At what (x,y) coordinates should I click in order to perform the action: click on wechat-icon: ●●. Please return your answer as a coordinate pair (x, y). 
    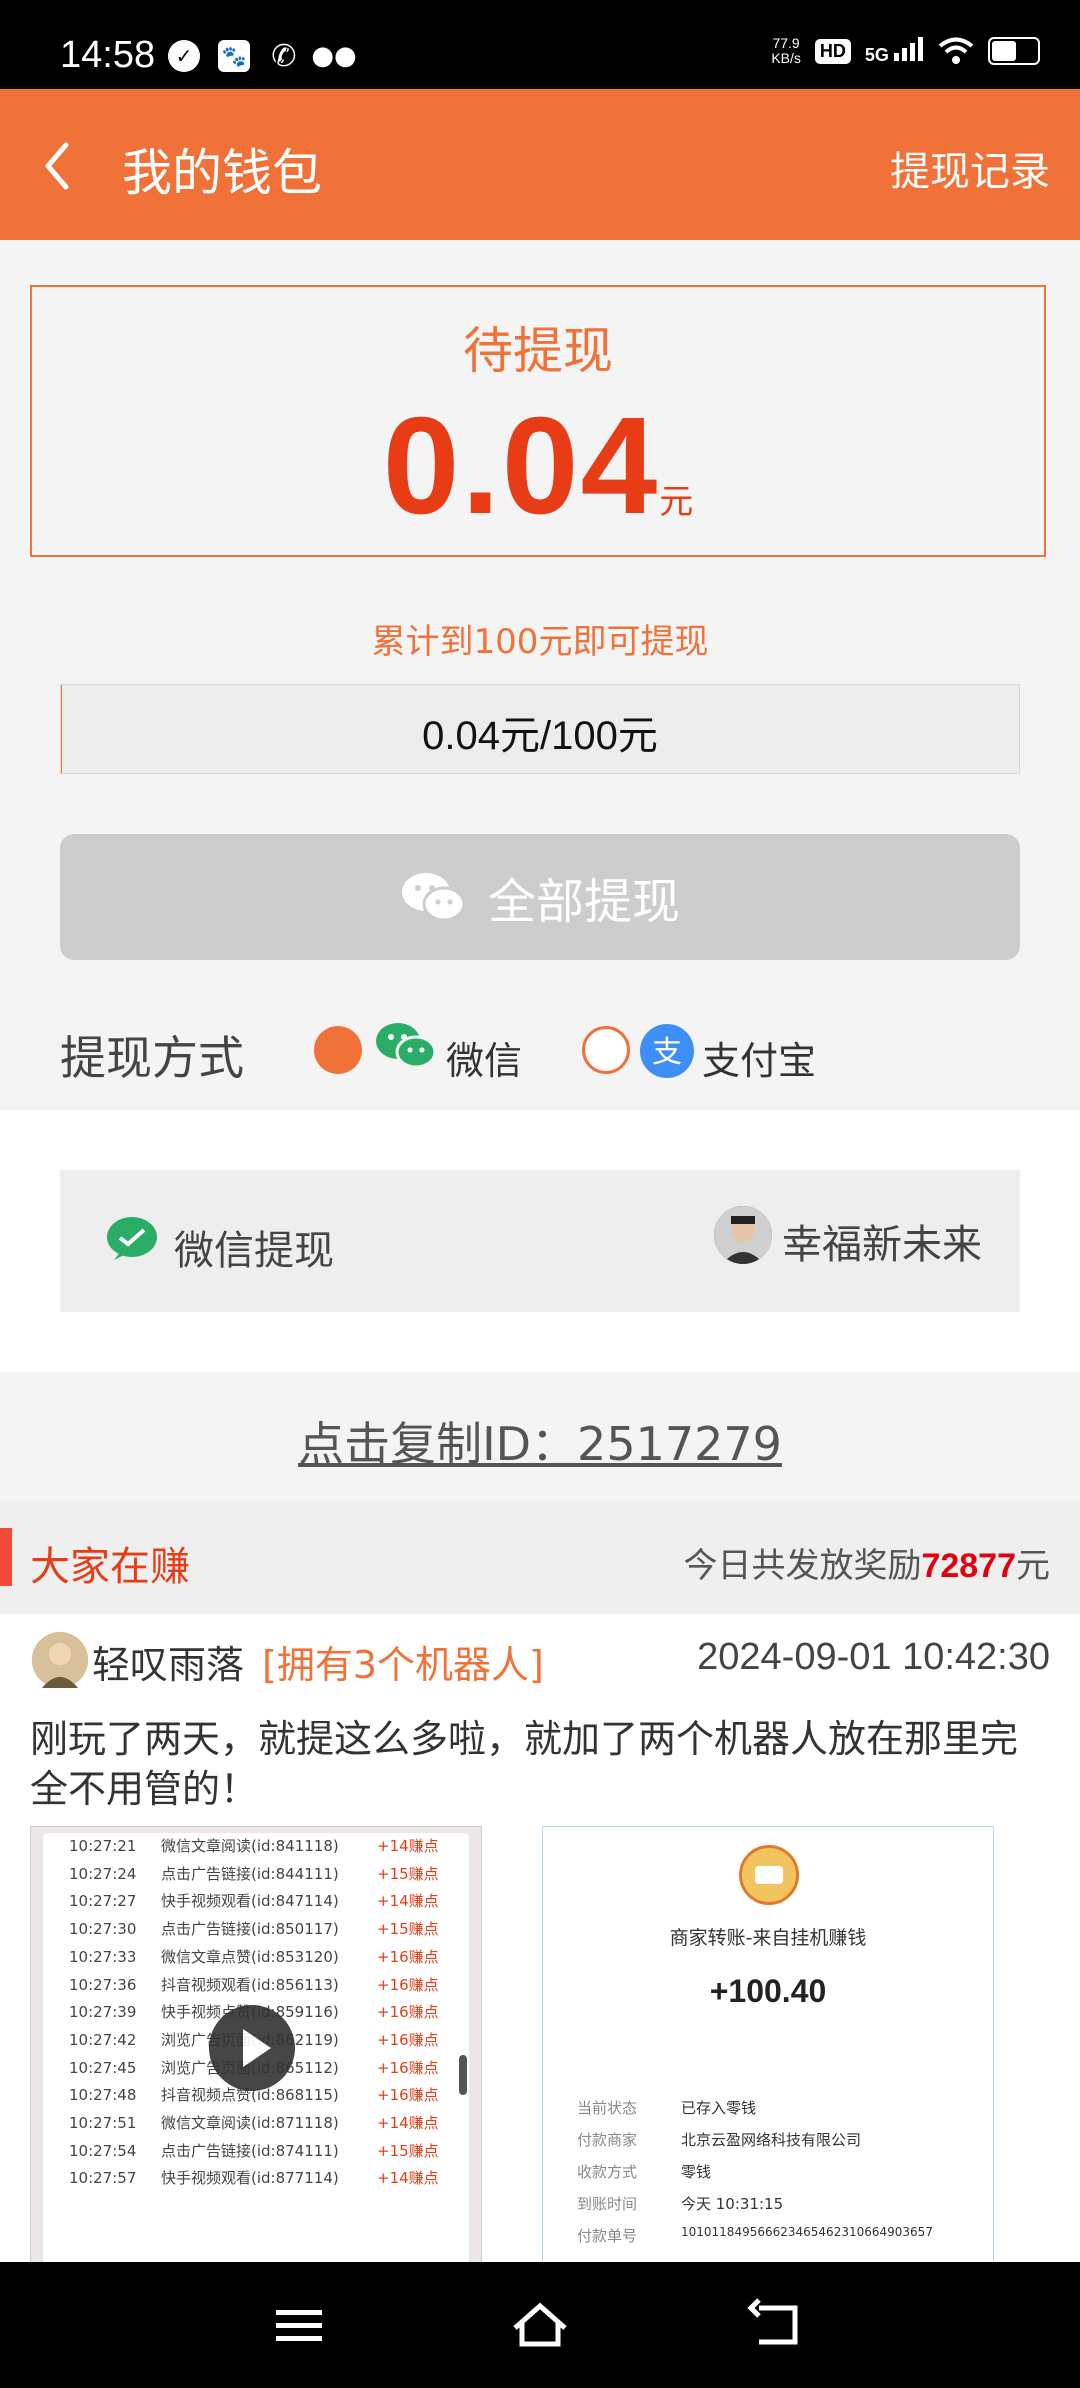
    Looking at the image, I should click on (334, 56).